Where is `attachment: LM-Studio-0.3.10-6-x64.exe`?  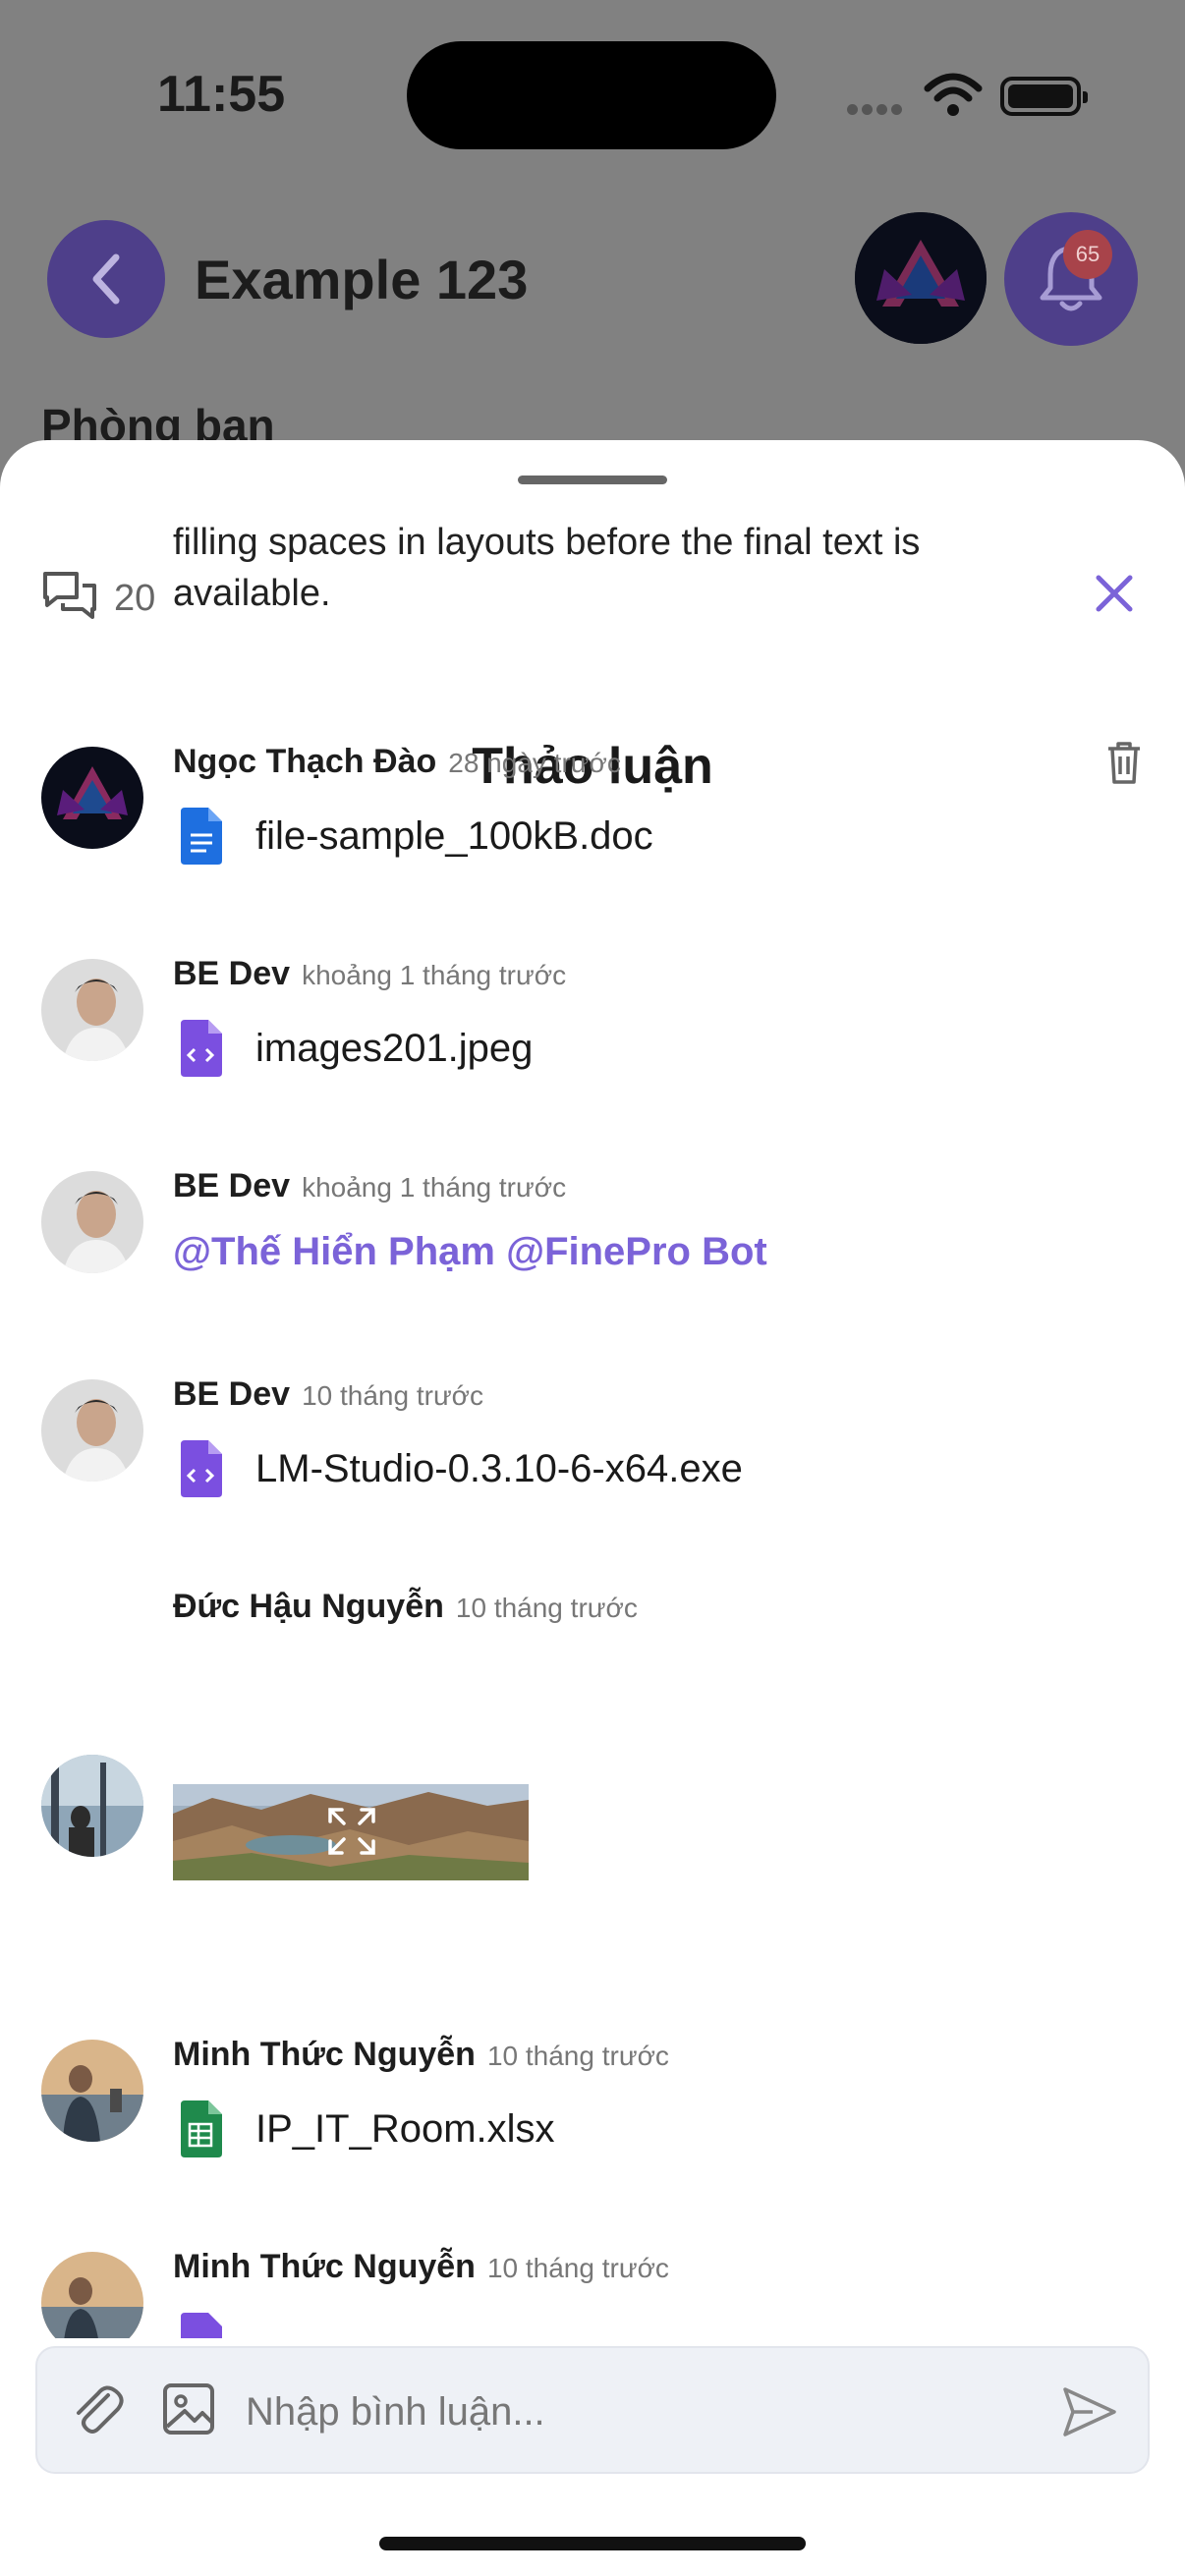 attachment: LM-Studio-0.3.10-6-x64.exe is located at coordinates (460, 1468).